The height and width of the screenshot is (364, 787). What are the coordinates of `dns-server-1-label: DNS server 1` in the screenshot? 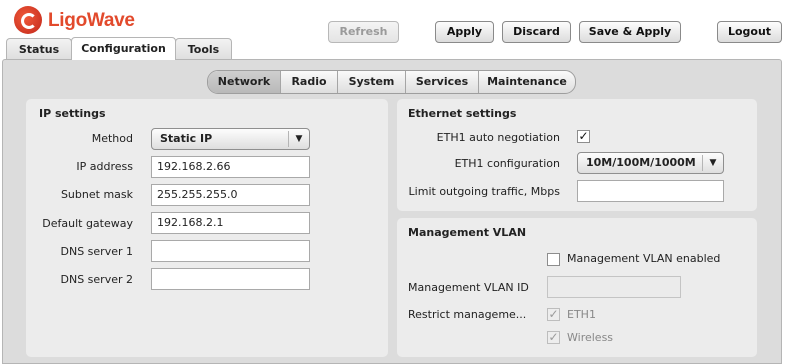 It's located at (97, 251).